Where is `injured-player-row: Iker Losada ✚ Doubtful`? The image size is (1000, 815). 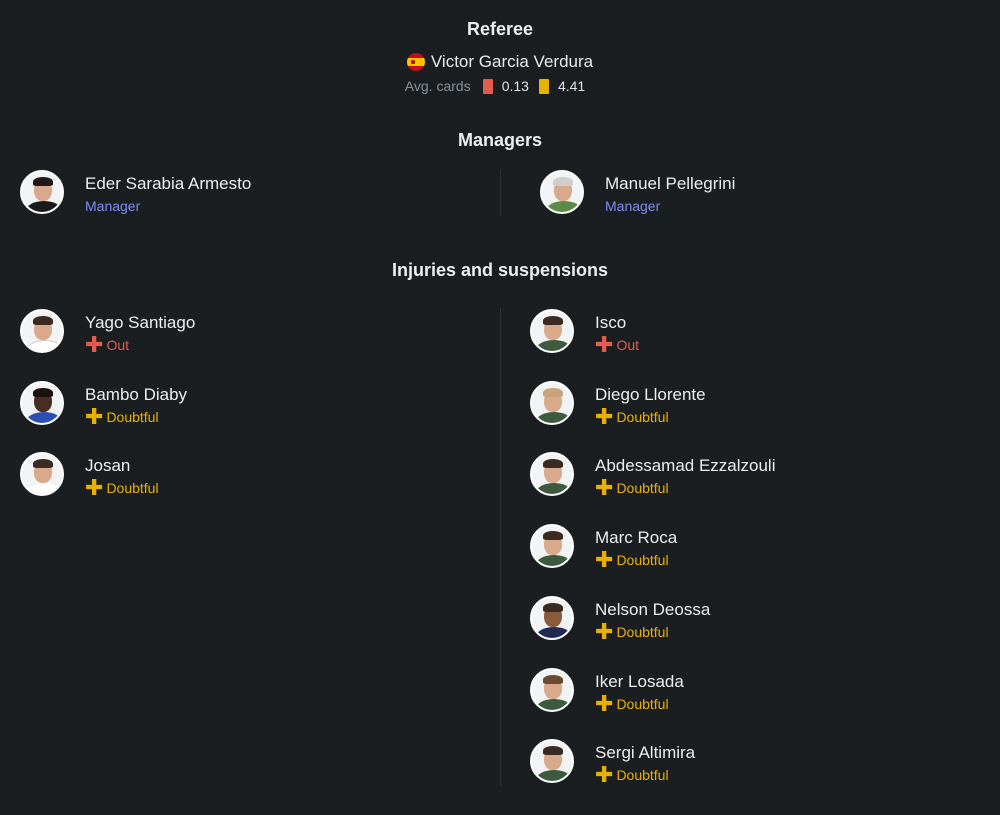
injured-player-row: Iker Losada ✚ Doubtful is located at coordinates (607, 692).